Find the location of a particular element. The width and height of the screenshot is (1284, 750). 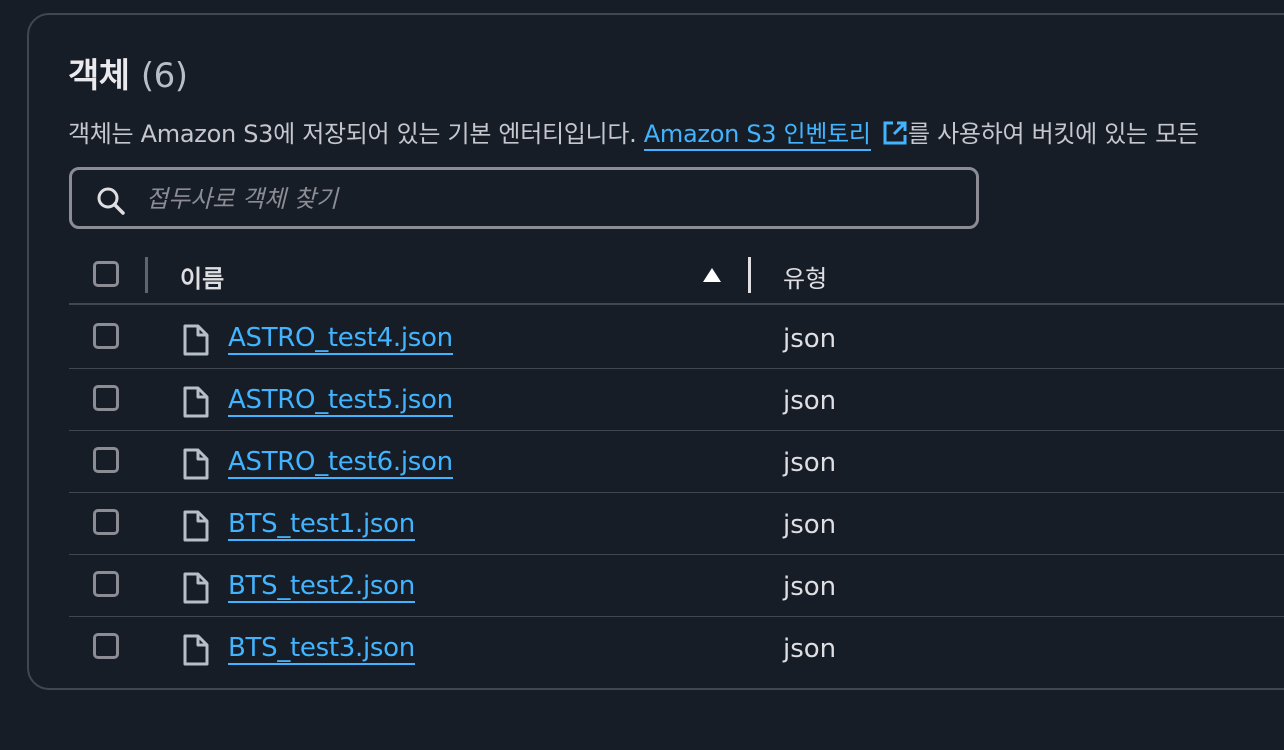

table-row: ASTRO_test4.json json is located at coordinates (676, 338).